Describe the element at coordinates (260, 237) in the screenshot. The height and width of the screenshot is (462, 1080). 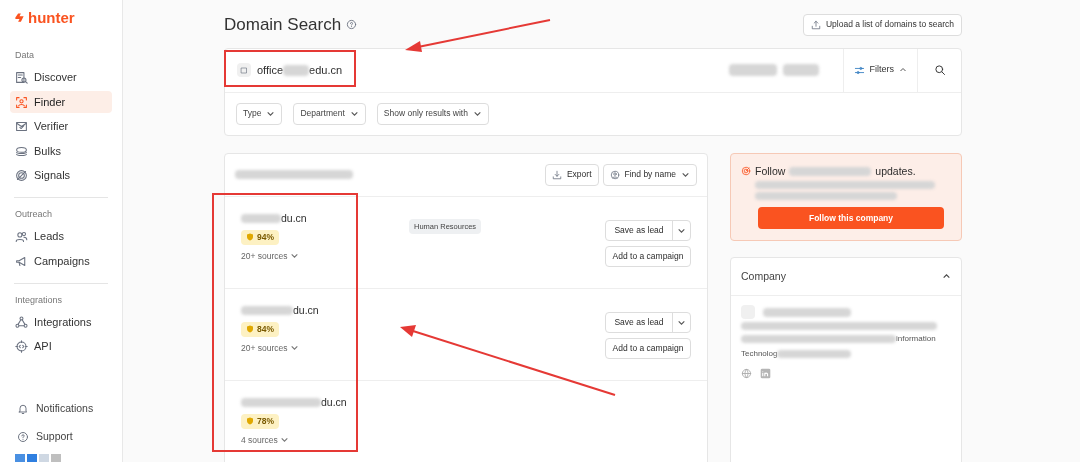
I see `confidence-badge: 94%` at that location.